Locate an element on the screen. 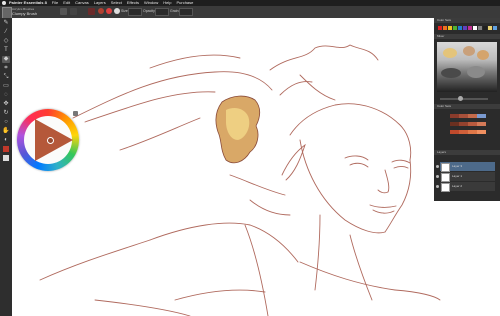 This screenshot has width=500, height=316. mixer-pad is located at coordinates (467, 67).